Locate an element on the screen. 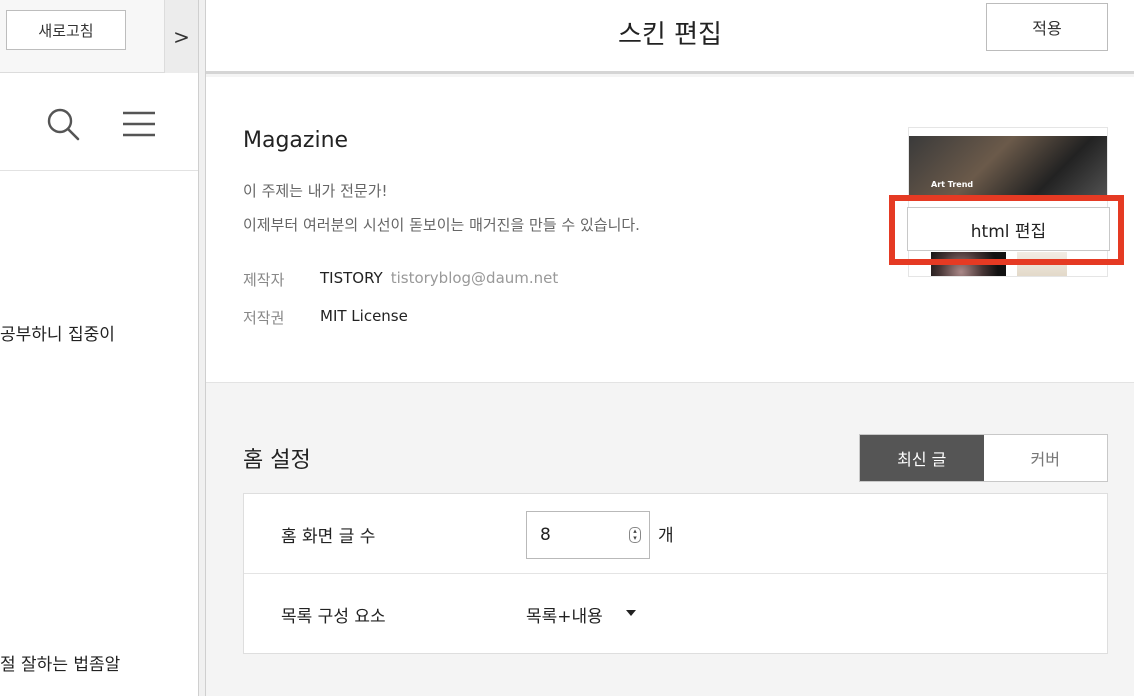 This screenshot has height=696, width=1134. preview-toolbar: 새로고침 > is located at coordinates (99, 36).